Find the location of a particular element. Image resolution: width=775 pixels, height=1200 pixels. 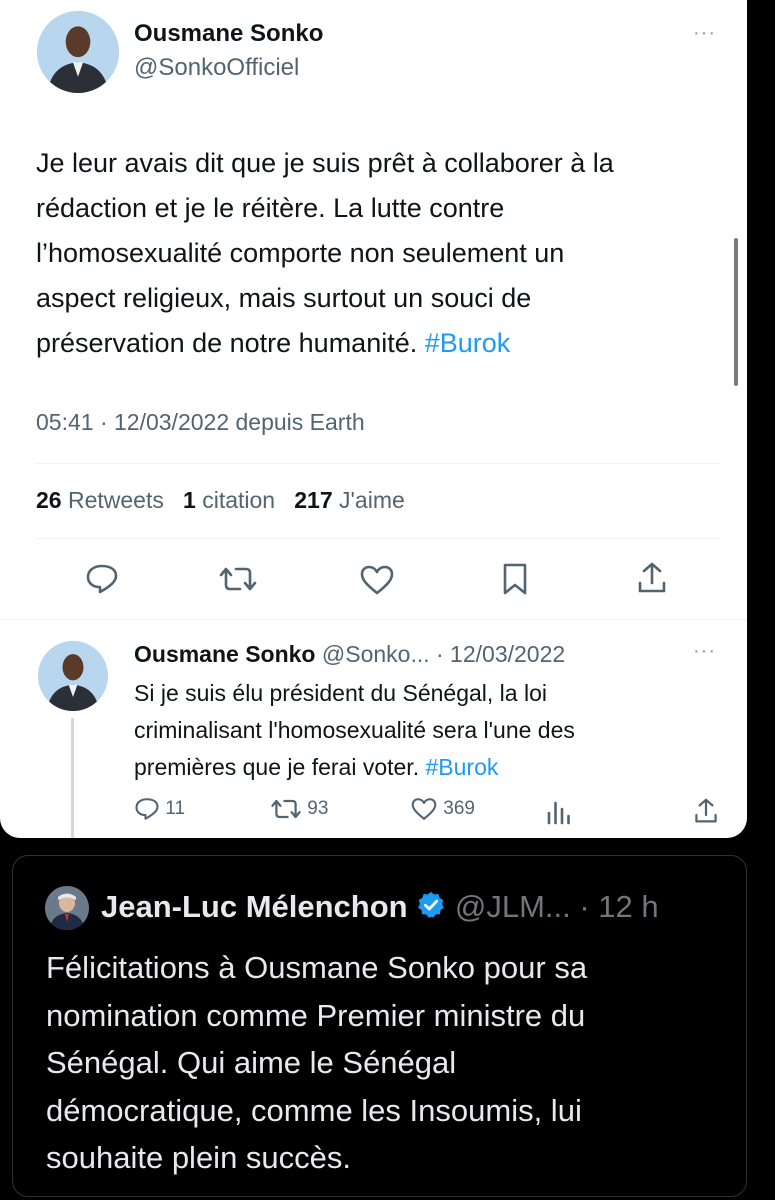

reply-author-name: Ousmane Sonko is located at coordinates (224, 654).